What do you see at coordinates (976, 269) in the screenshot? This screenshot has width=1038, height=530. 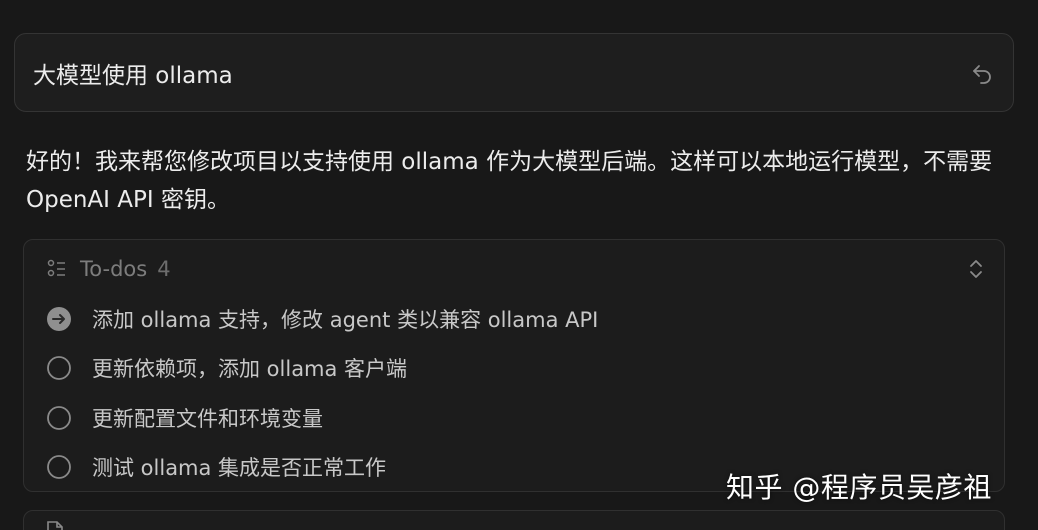 I see `chevron-up-down-icon` at bounding box center [976, 269].